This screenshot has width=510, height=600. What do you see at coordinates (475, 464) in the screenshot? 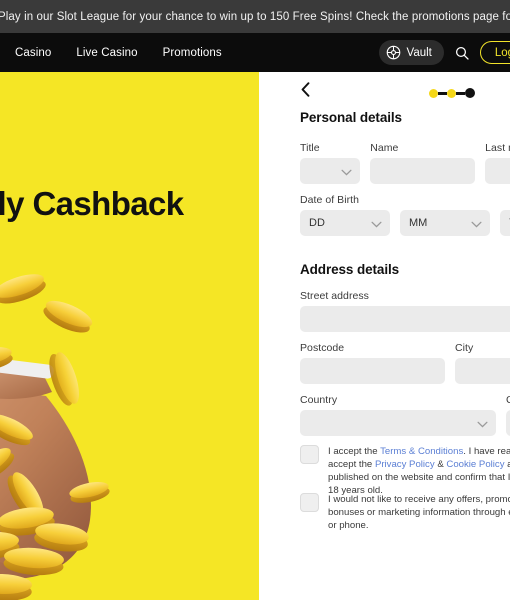
I see `cookie-policy-link: Cookie Policy` at bounding box center [475, 464].